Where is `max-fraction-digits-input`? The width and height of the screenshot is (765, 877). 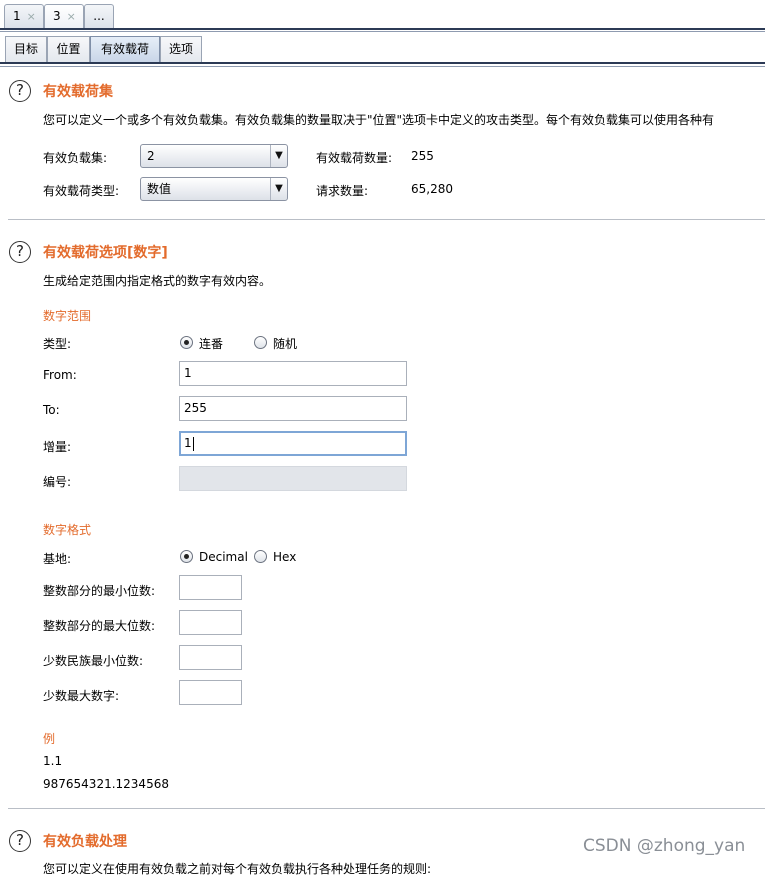
max-fraction-digits-input is located at coordinates (210, 692).